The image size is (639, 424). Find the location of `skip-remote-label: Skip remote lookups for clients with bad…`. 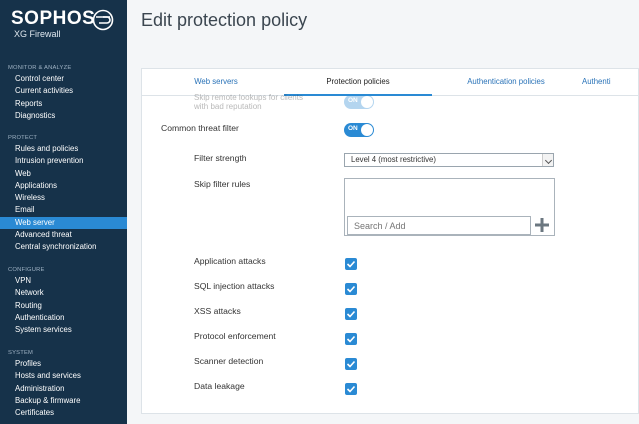

skip-remote-label: Skip remote lookups for clients with bad… is located at coordinates (248, 102).